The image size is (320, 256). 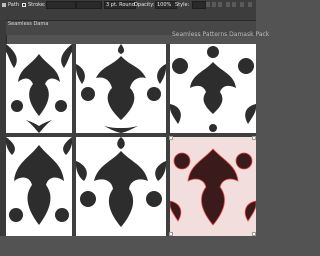 What do you see at coordinates (4, 5) in the screenshot?
I see `selection-indicator-icon` at bounding box center [4, 5].